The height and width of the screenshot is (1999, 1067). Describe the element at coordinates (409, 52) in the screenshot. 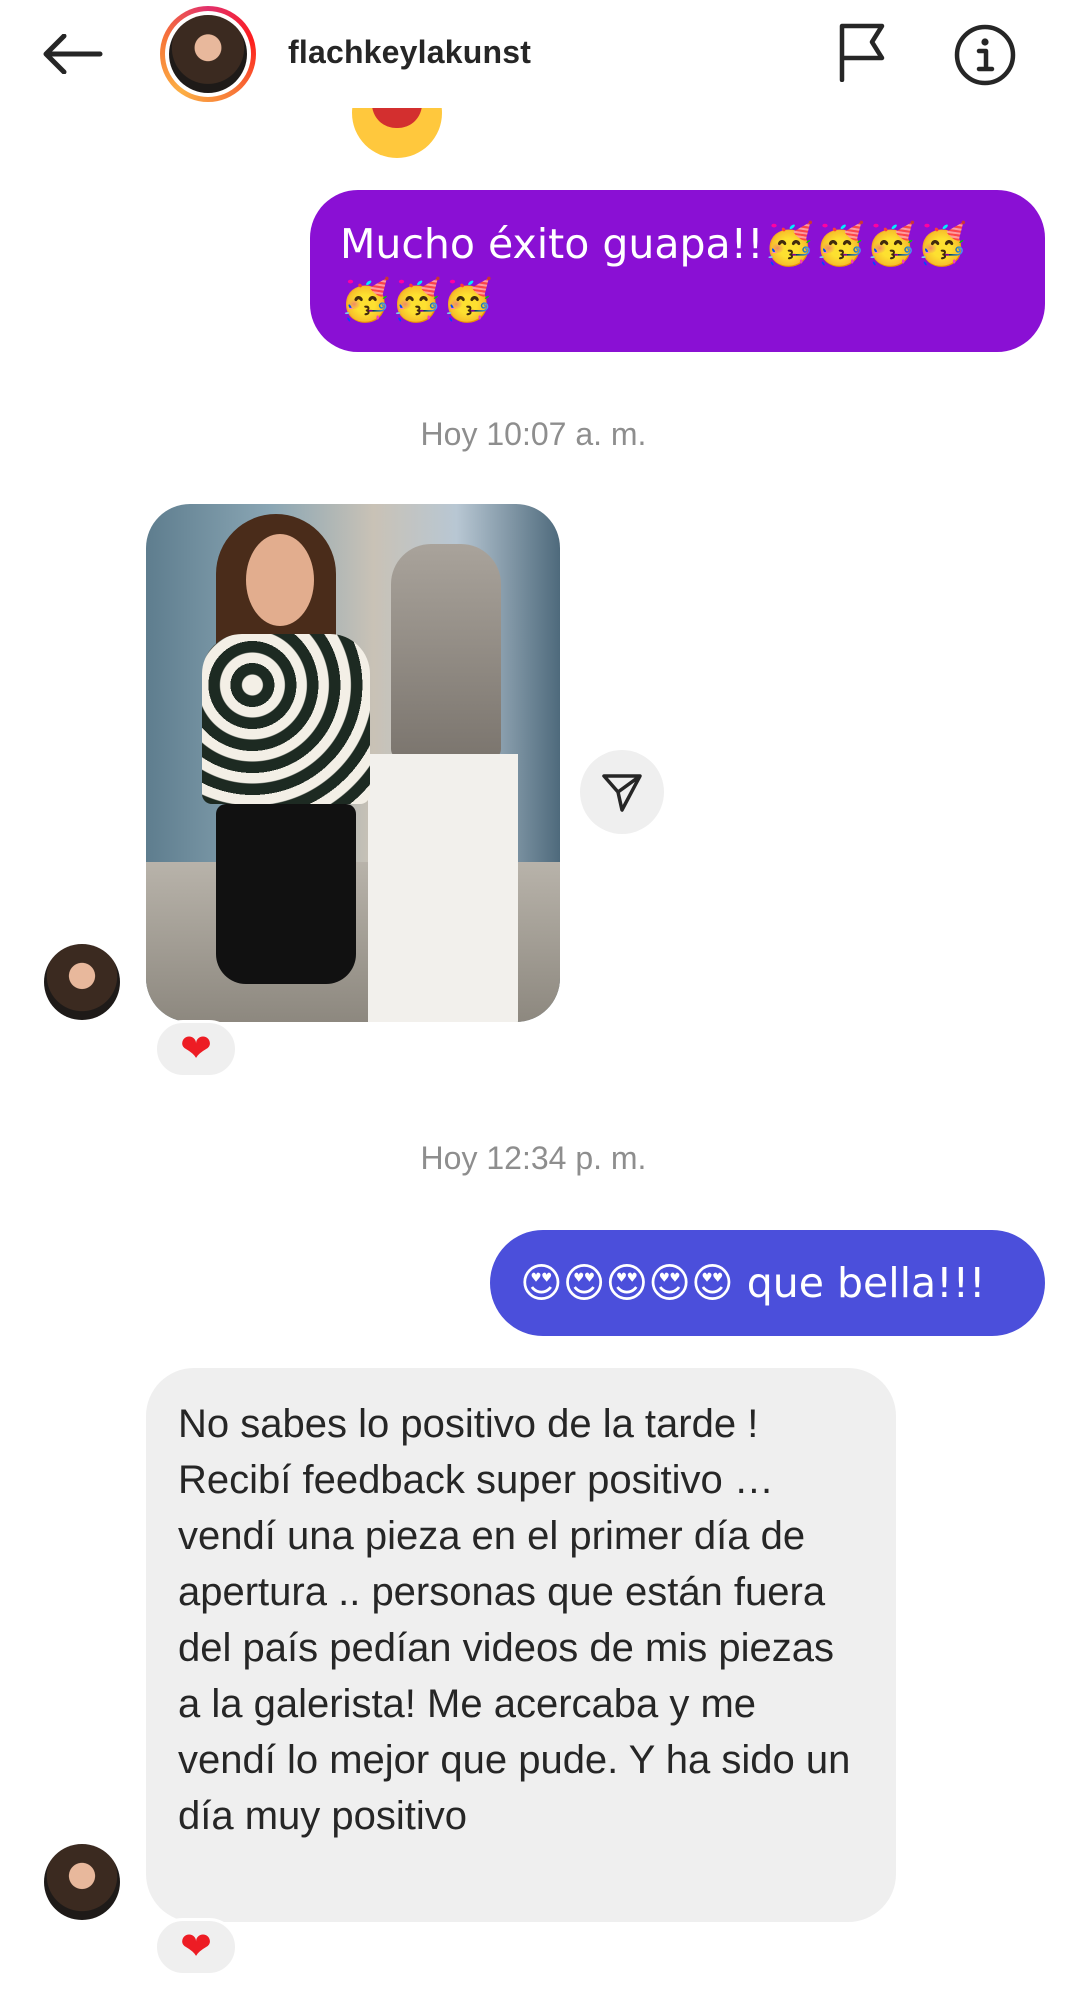

I see `chat-username: flachkeylakunst` at that location.